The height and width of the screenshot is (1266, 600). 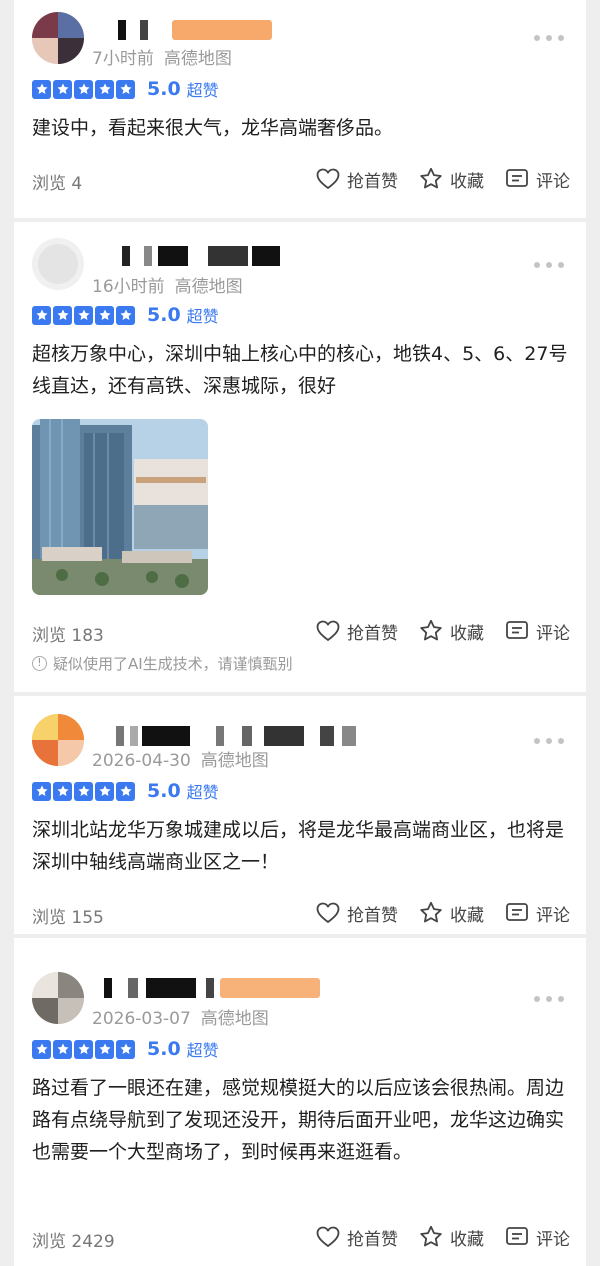 I want to click on review-text: 建设中，看起来很大气，龙华高端奢侈品。, so click(x=213, y=128).